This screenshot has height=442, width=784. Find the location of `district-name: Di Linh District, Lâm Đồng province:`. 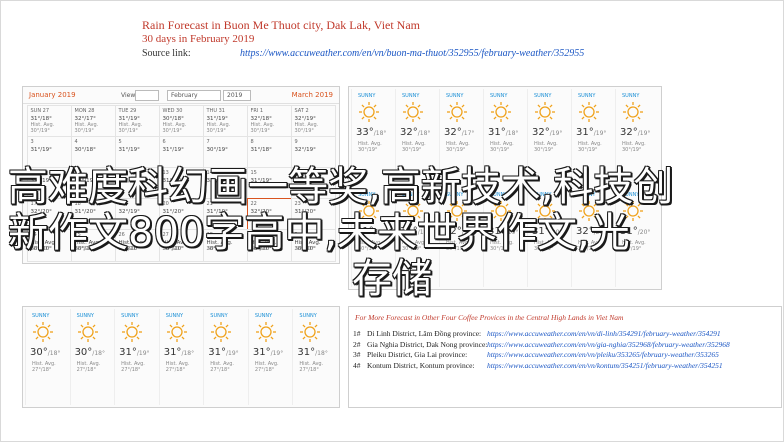

district-name: Di Linh District, Lâm Đồng province: is located at coordinates (424, 333).